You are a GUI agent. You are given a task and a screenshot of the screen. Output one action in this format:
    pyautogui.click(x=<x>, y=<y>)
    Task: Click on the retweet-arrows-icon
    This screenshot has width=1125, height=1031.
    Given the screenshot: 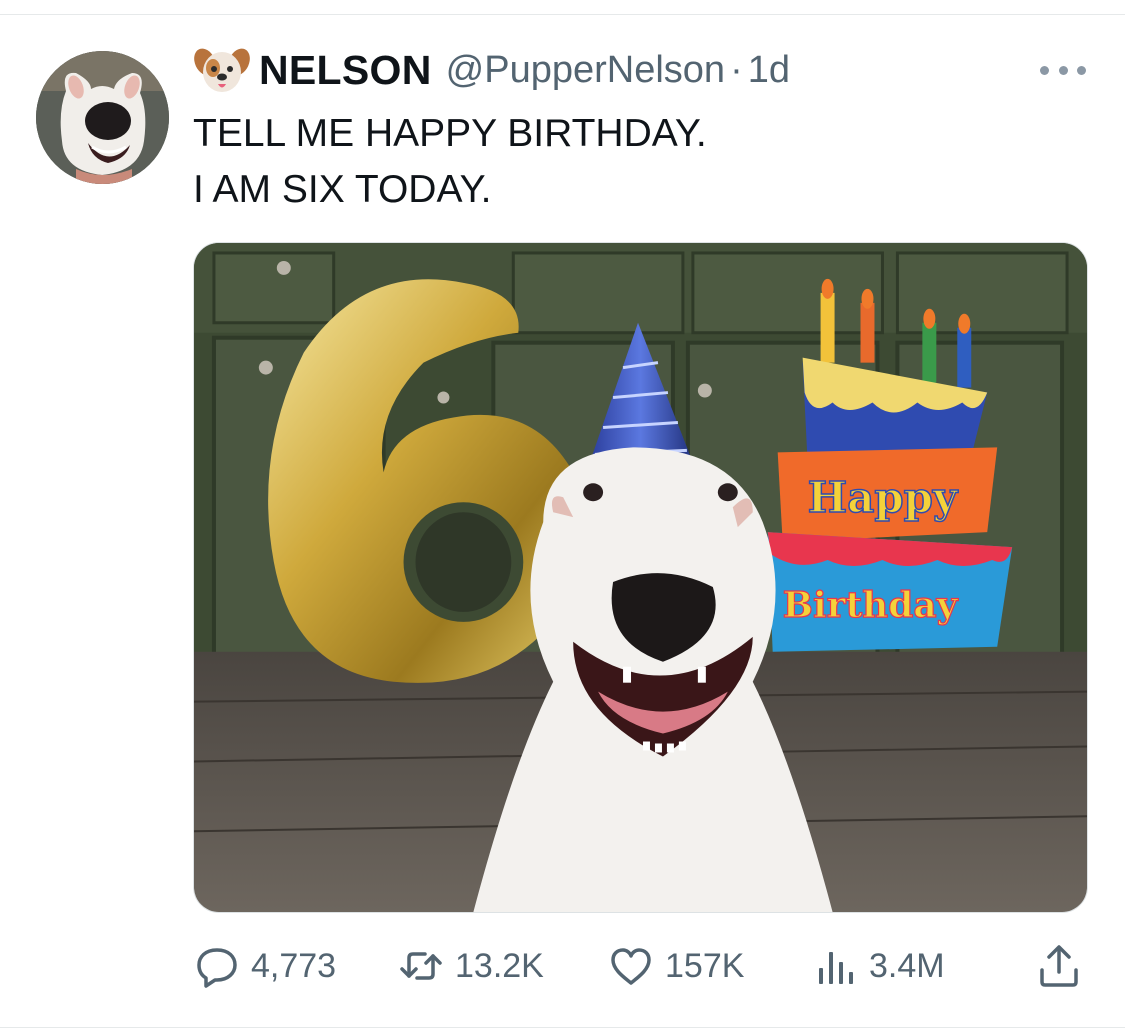 What is the action you would take?
    pyautogui.click(x=421, y=966)
    